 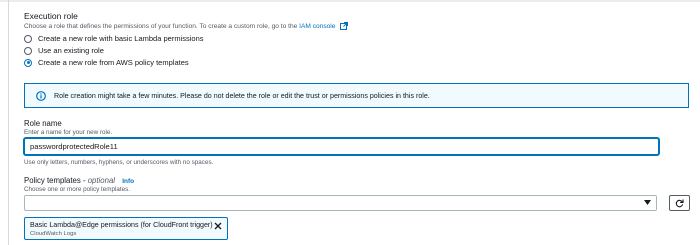 I want to click on policy-templates-select, so click(x=340, y=203).